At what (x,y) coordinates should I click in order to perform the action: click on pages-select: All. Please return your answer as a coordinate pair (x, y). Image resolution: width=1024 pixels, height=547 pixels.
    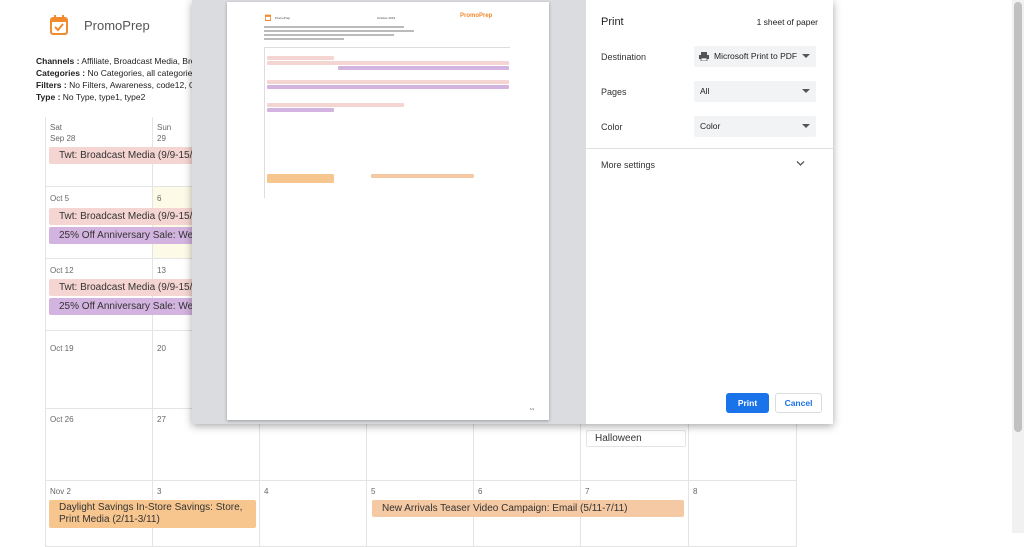
    Looking at the image, I should click on (755, 91).